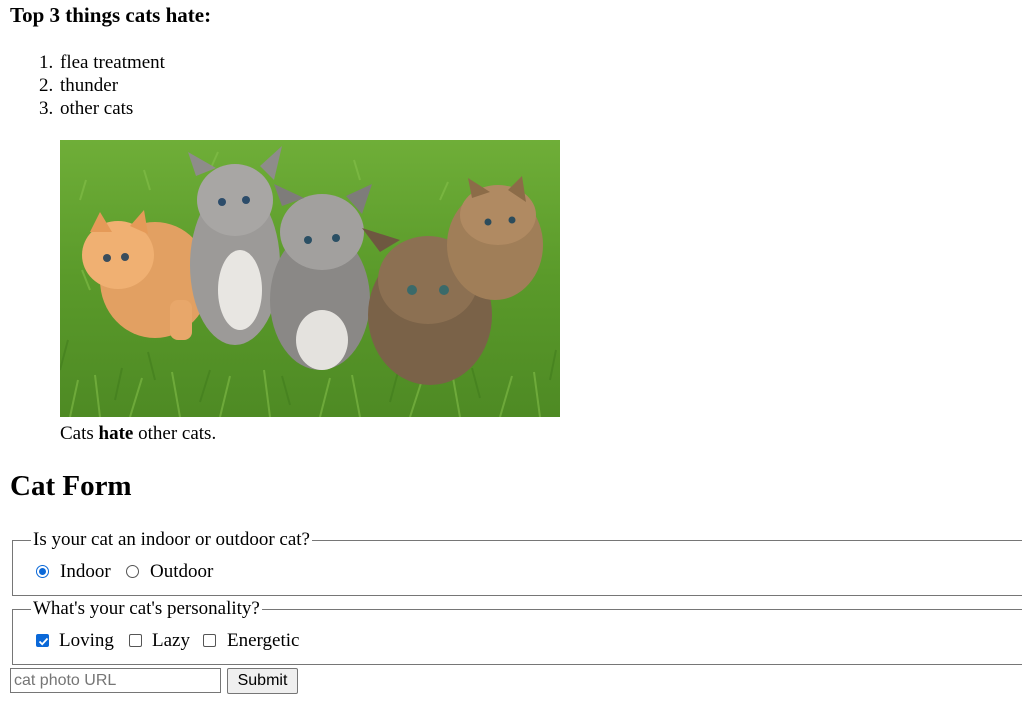 This screenshot has height=704, width=1022. What do you see at coordinates (263, 641) in the screenshot?
I see `energetic-label: Energetic` at bounding box center [263, 641].